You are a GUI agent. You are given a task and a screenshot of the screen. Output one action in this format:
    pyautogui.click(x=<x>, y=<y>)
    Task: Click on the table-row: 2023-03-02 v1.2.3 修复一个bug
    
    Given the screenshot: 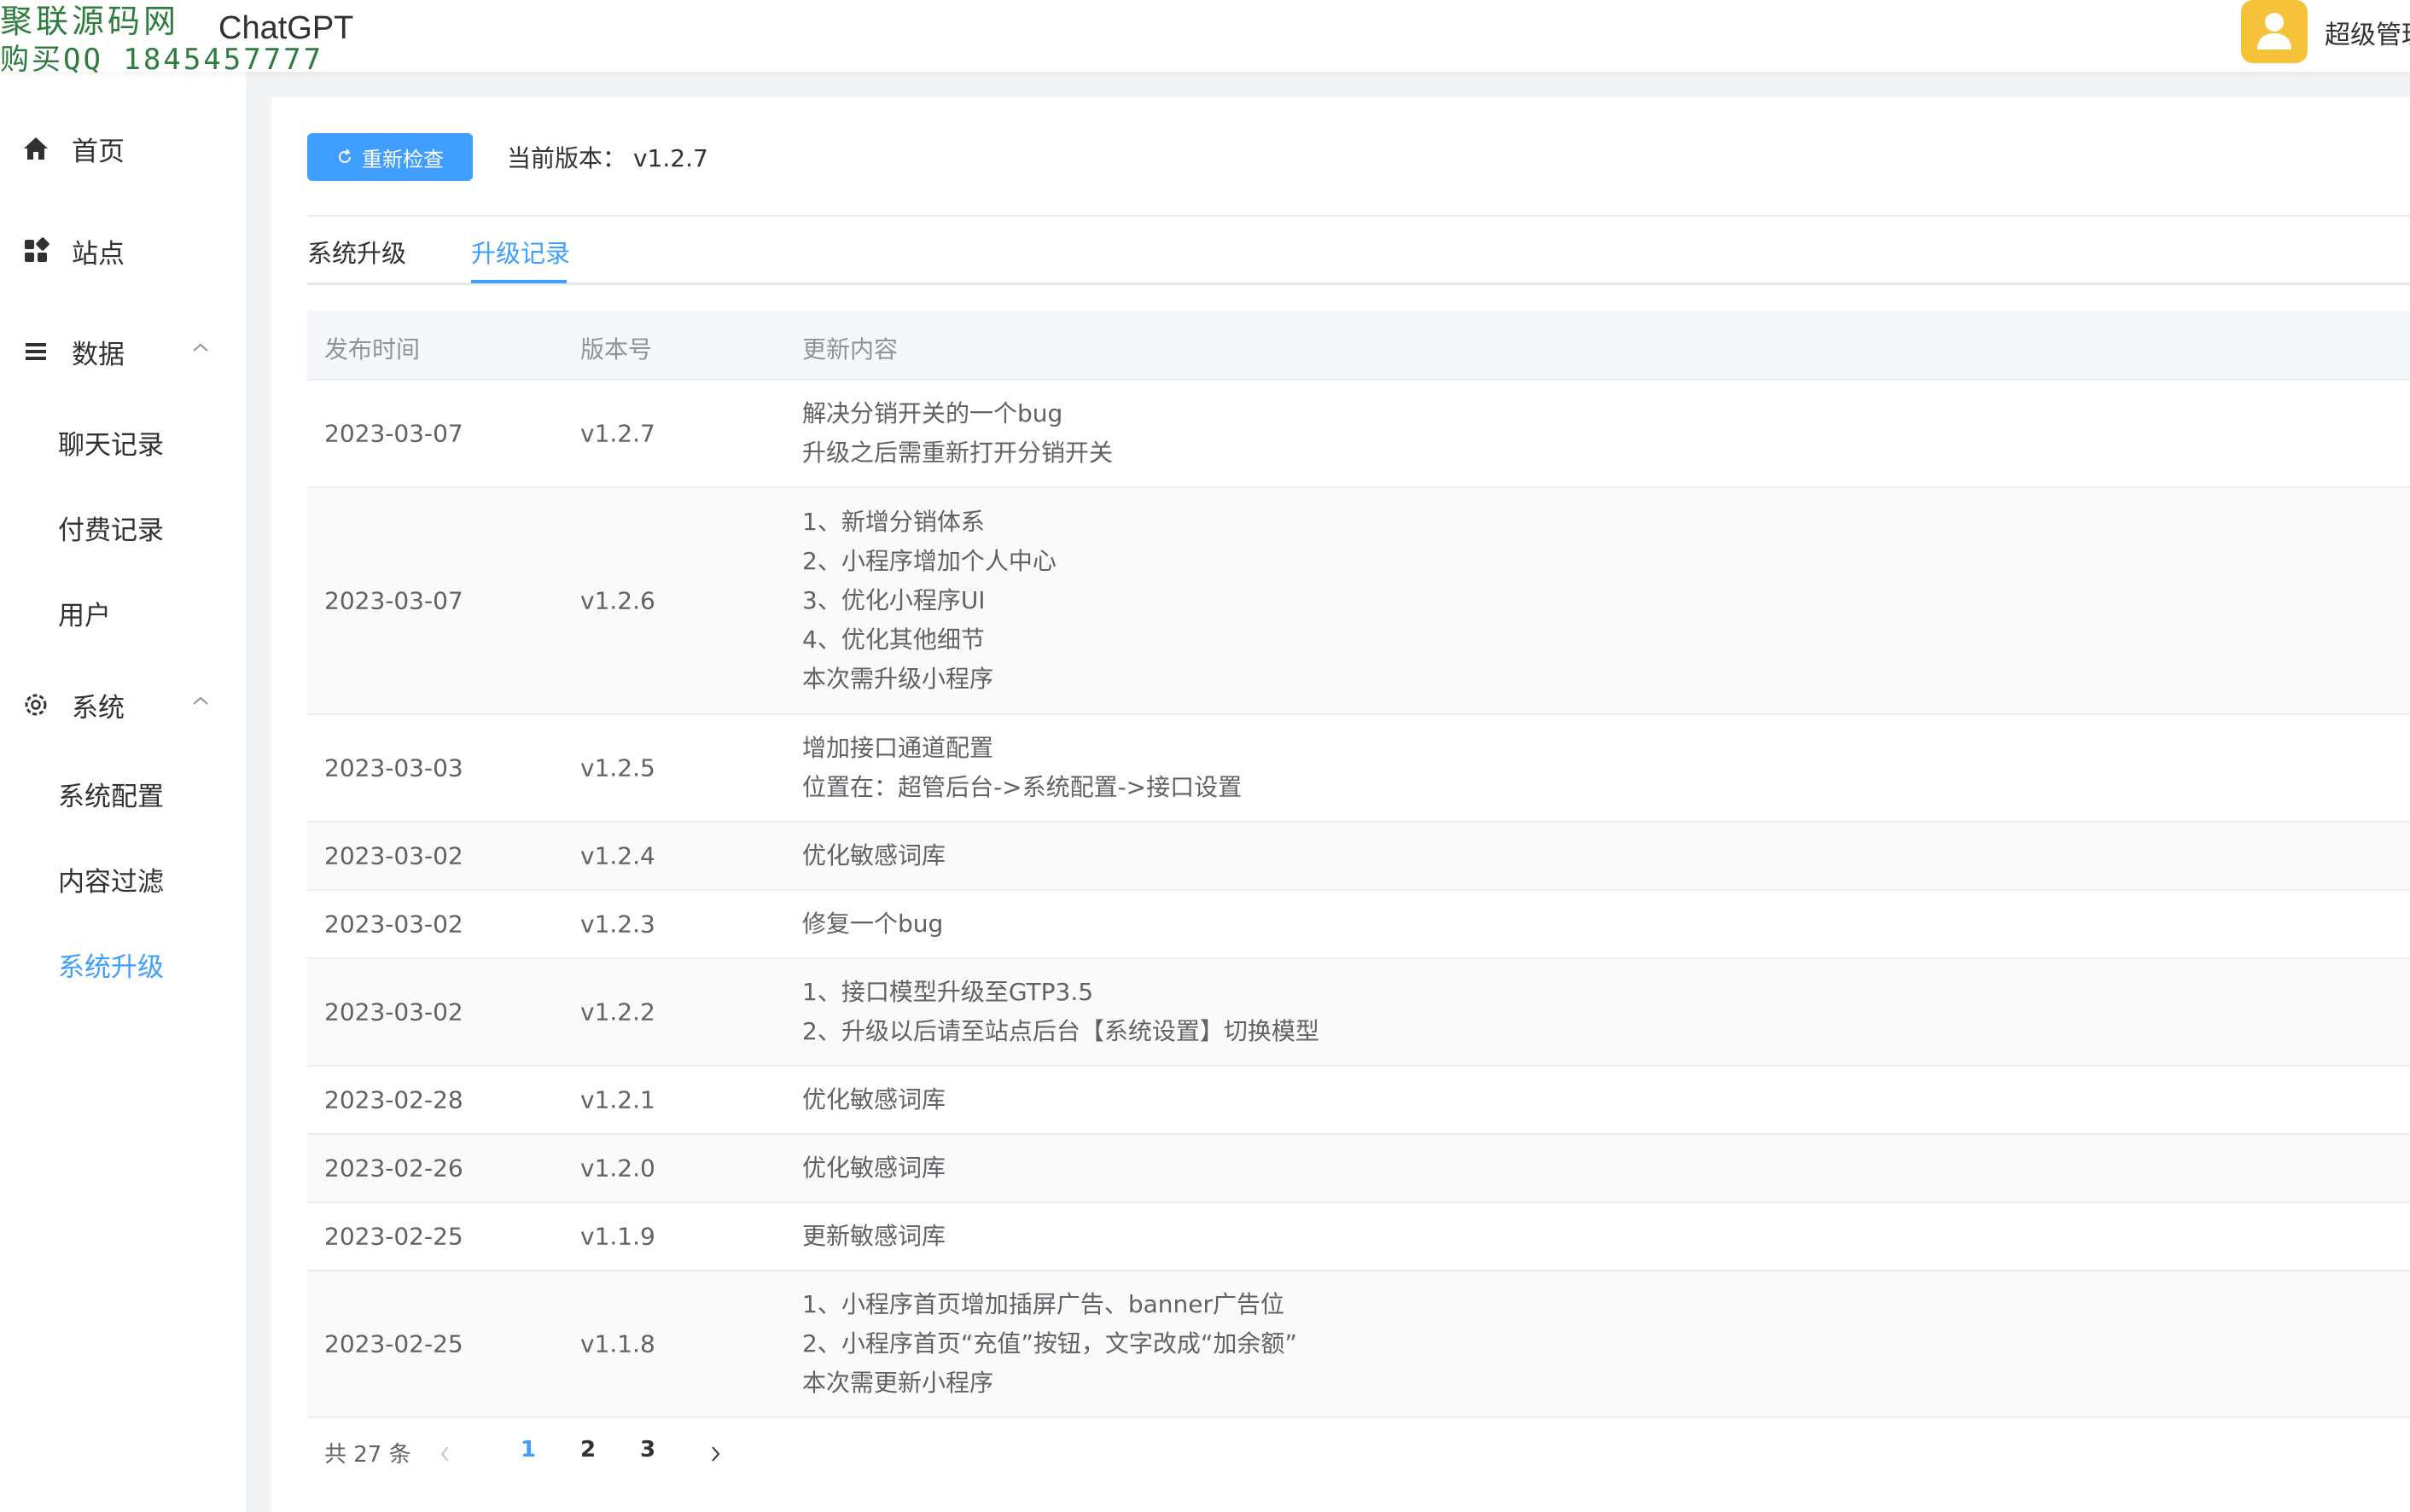 What is the action you would take?
    pyautogui.click(x=1358, y=925)
    